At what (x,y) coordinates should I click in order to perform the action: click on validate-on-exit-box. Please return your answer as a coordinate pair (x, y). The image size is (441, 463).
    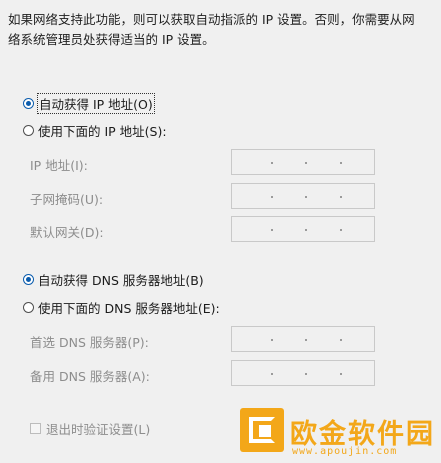
    Looking at the image, I should click on (35, 428).